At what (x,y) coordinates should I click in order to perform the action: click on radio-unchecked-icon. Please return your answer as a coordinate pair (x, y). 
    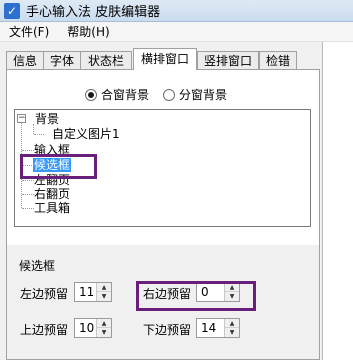
    Looking at the image, I should click on (169, 94).